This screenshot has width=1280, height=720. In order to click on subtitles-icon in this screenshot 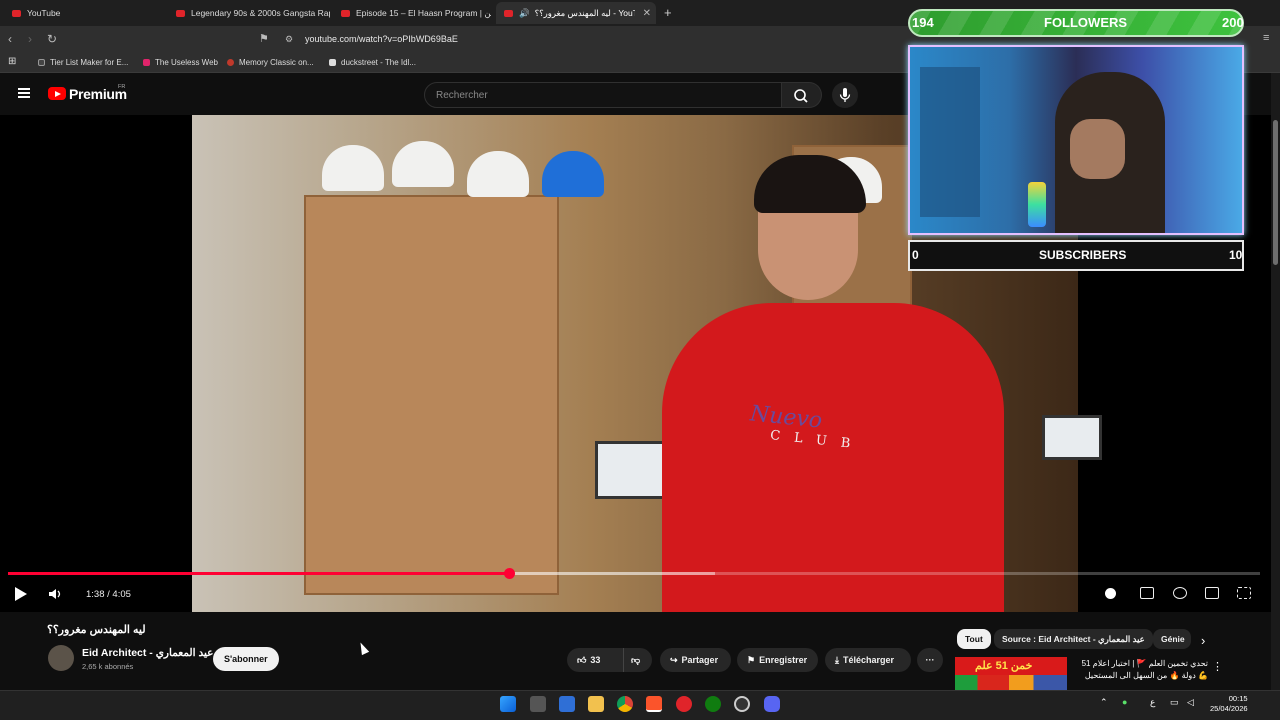, I will do `click(1147, 593)`.